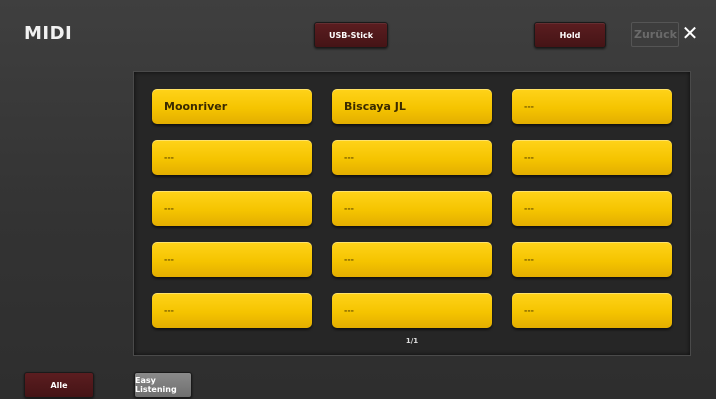  I want to click on page-indicator: 1/1, so click(412, 341).